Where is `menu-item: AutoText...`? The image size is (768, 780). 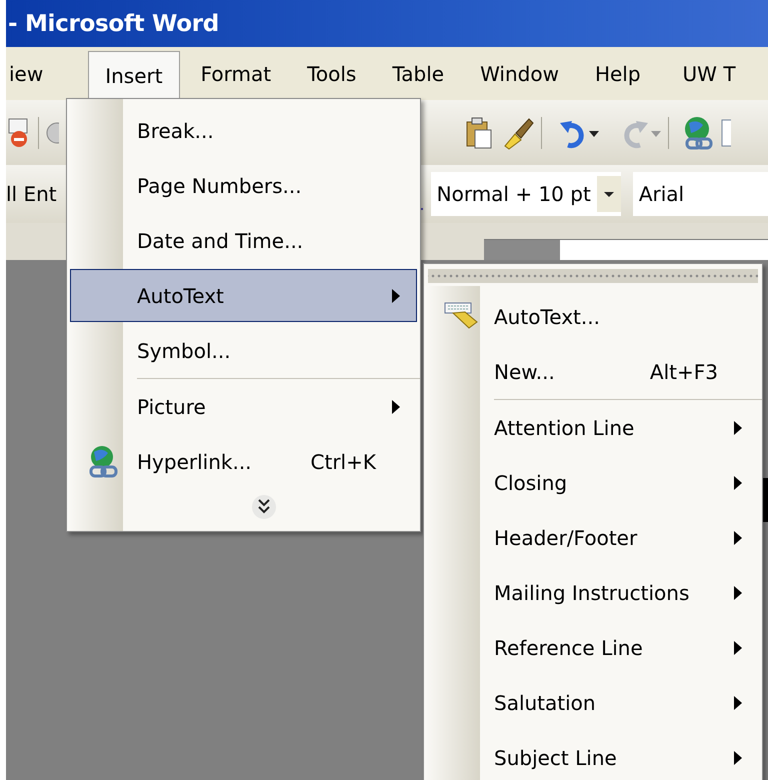 menu-item: AutoText... is located at coordinates (593, 316).